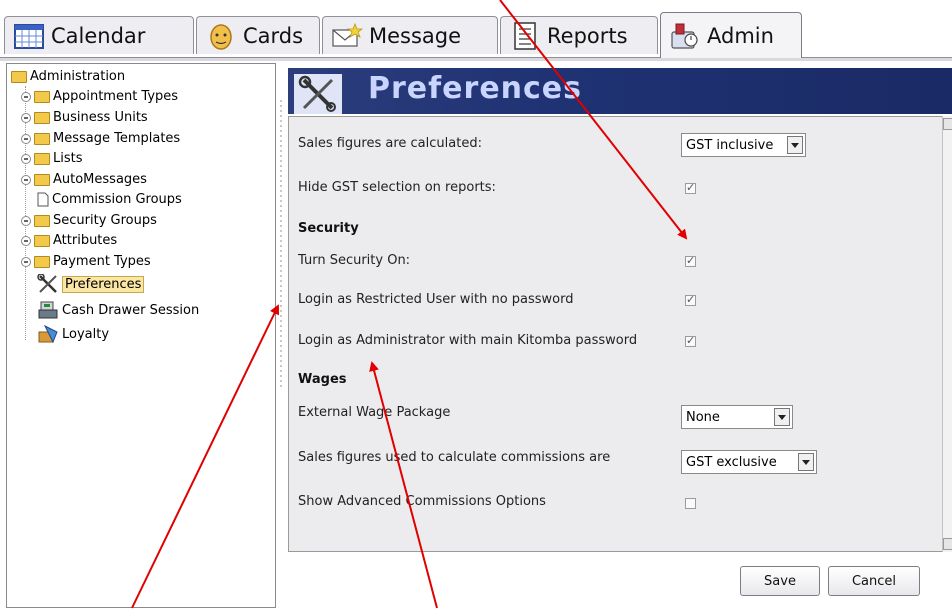  What do you see at coordinates (587, 35) in the screenshot?
I see `tab-label: Reports` at bounding box center [587, 35].